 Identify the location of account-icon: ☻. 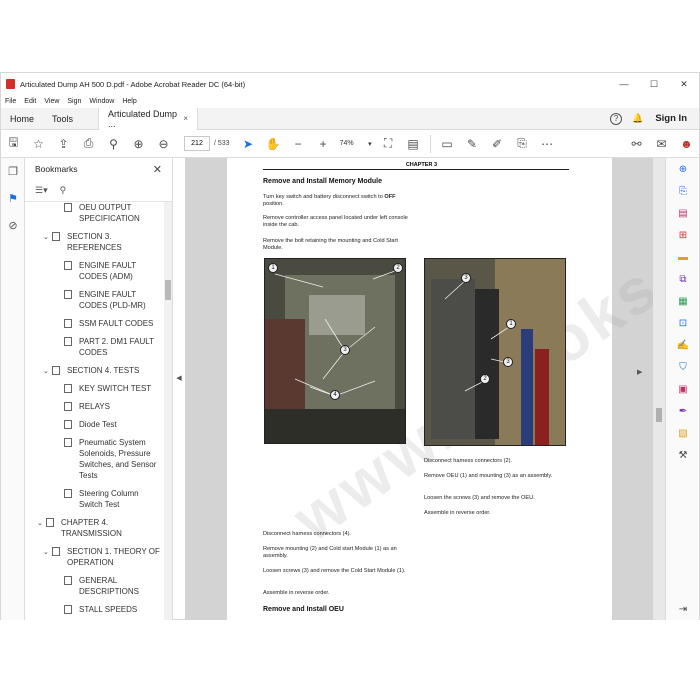
(686, 144).